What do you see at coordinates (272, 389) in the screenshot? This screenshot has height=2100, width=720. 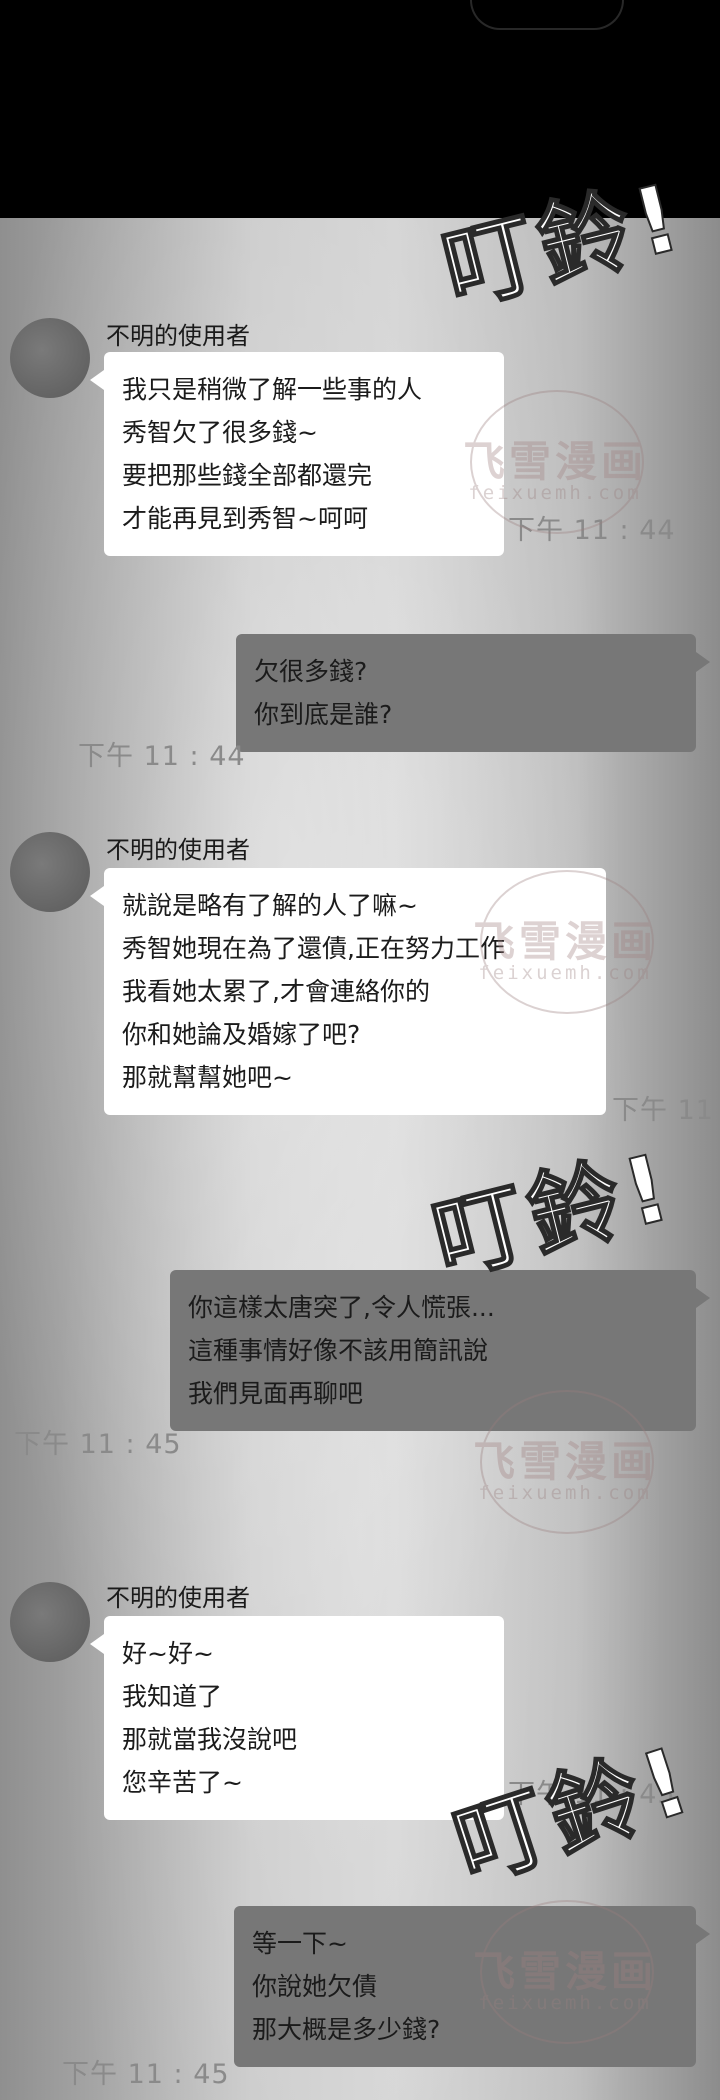 I see `message-line: 我只是稍微了解一些事的人` at bounding box center [272, 389].